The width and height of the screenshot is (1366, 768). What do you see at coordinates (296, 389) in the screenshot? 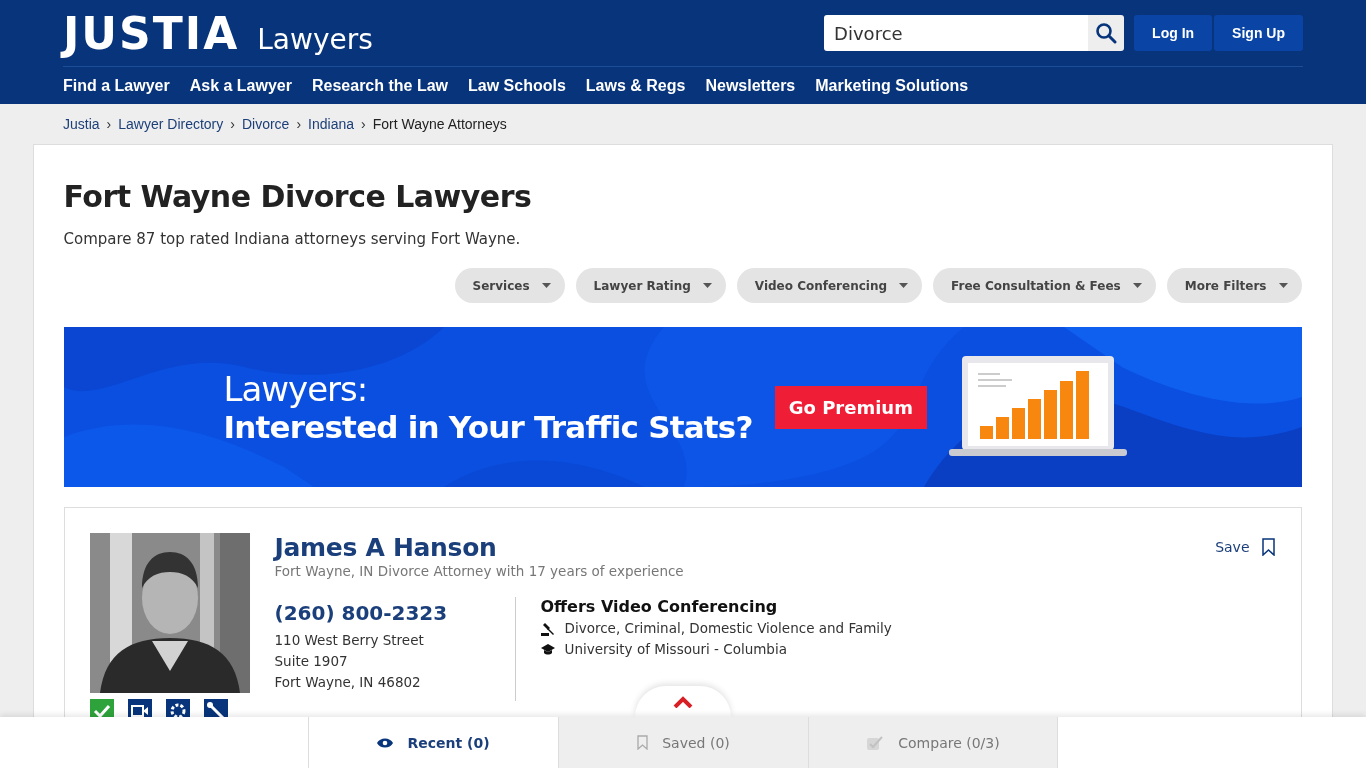
I see `banner-heading: Lawyers:` at bounding box center [296, 389].